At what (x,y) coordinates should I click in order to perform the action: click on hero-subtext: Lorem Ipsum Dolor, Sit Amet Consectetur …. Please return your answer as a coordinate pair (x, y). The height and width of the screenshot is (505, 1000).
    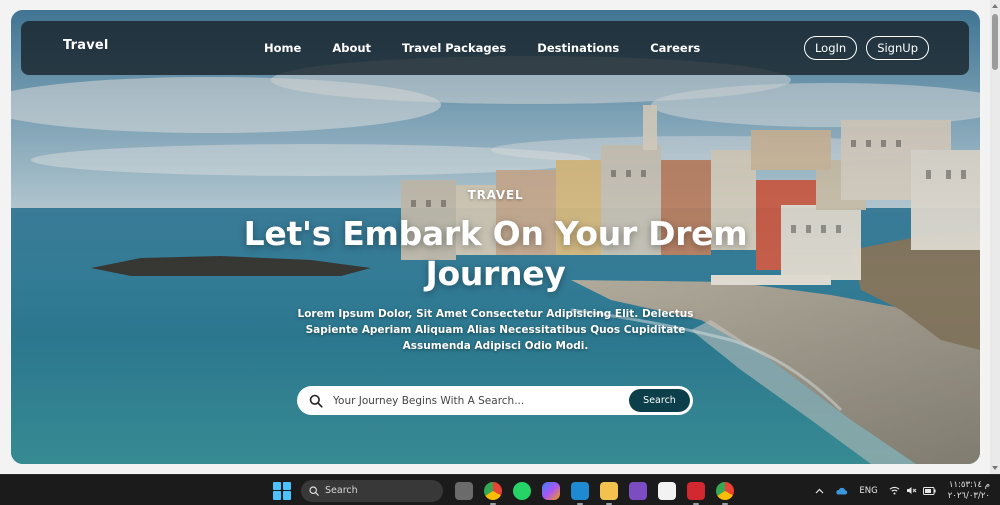
    Looking at the image, I should click on (495, 330).